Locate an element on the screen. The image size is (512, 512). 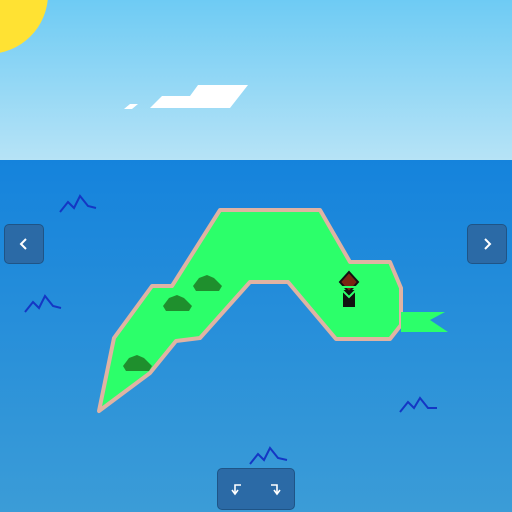
rotate-controls is located at coordinates (256, 489).